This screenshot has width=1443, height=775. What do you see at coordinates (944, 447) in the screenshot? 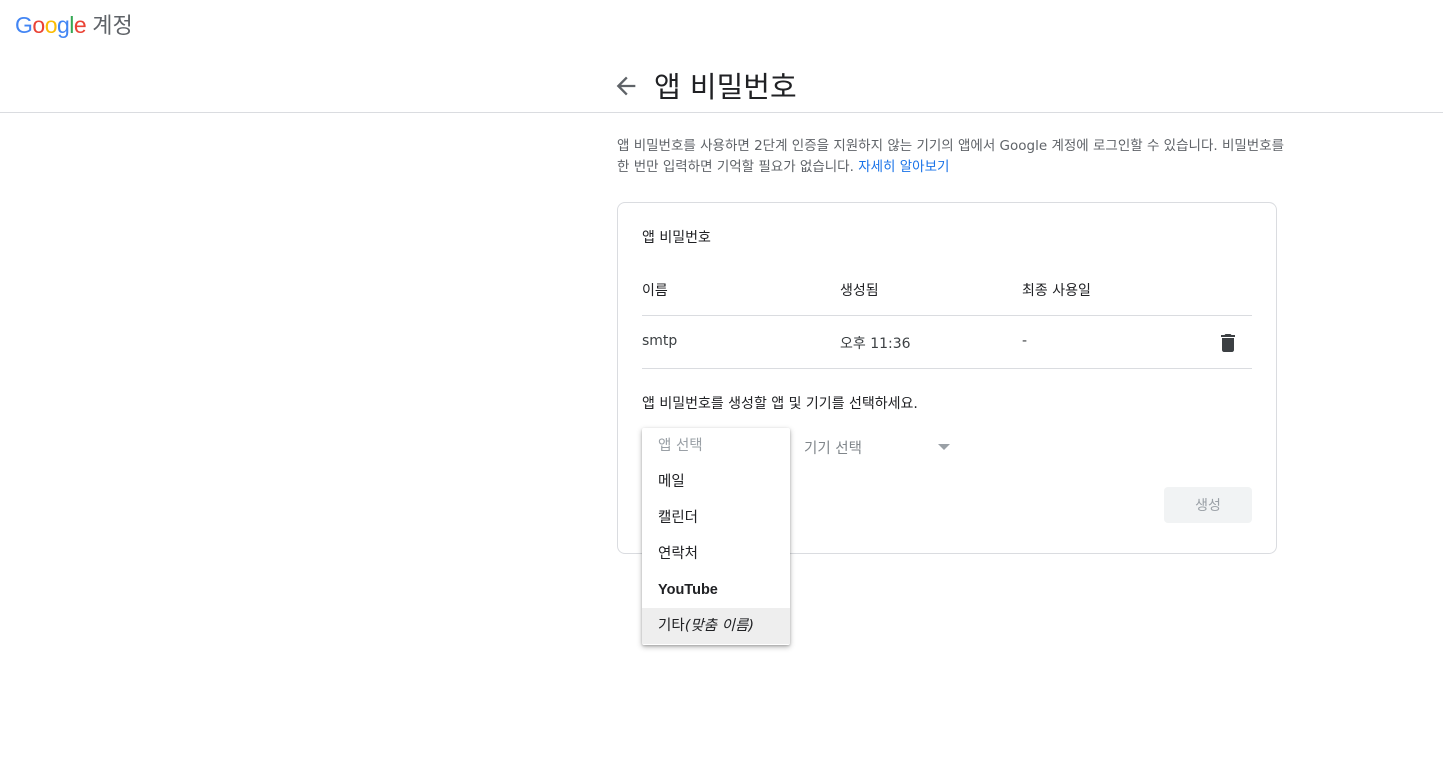
I see `dropdown-caret-icon` at bounding box center [944, 447].